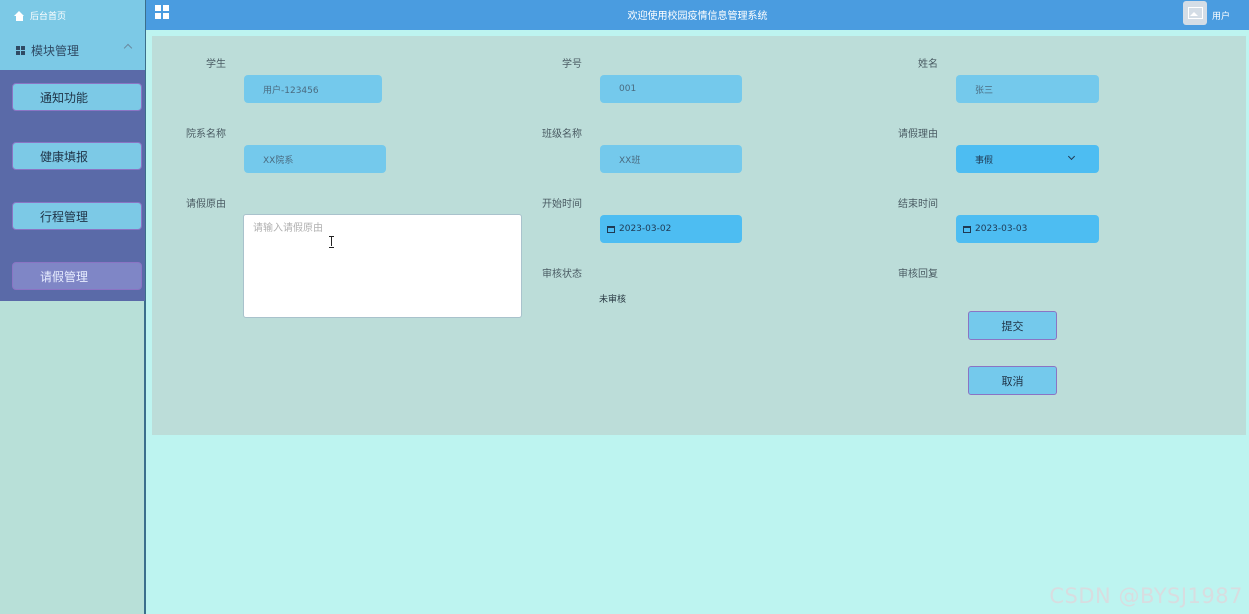 The width and height of the screenshot is (1249, 614). I want to click on sidebar: 后台首页 模块管理 通知功能 健康填报 行程管理 请假管理, so click(73, 307).